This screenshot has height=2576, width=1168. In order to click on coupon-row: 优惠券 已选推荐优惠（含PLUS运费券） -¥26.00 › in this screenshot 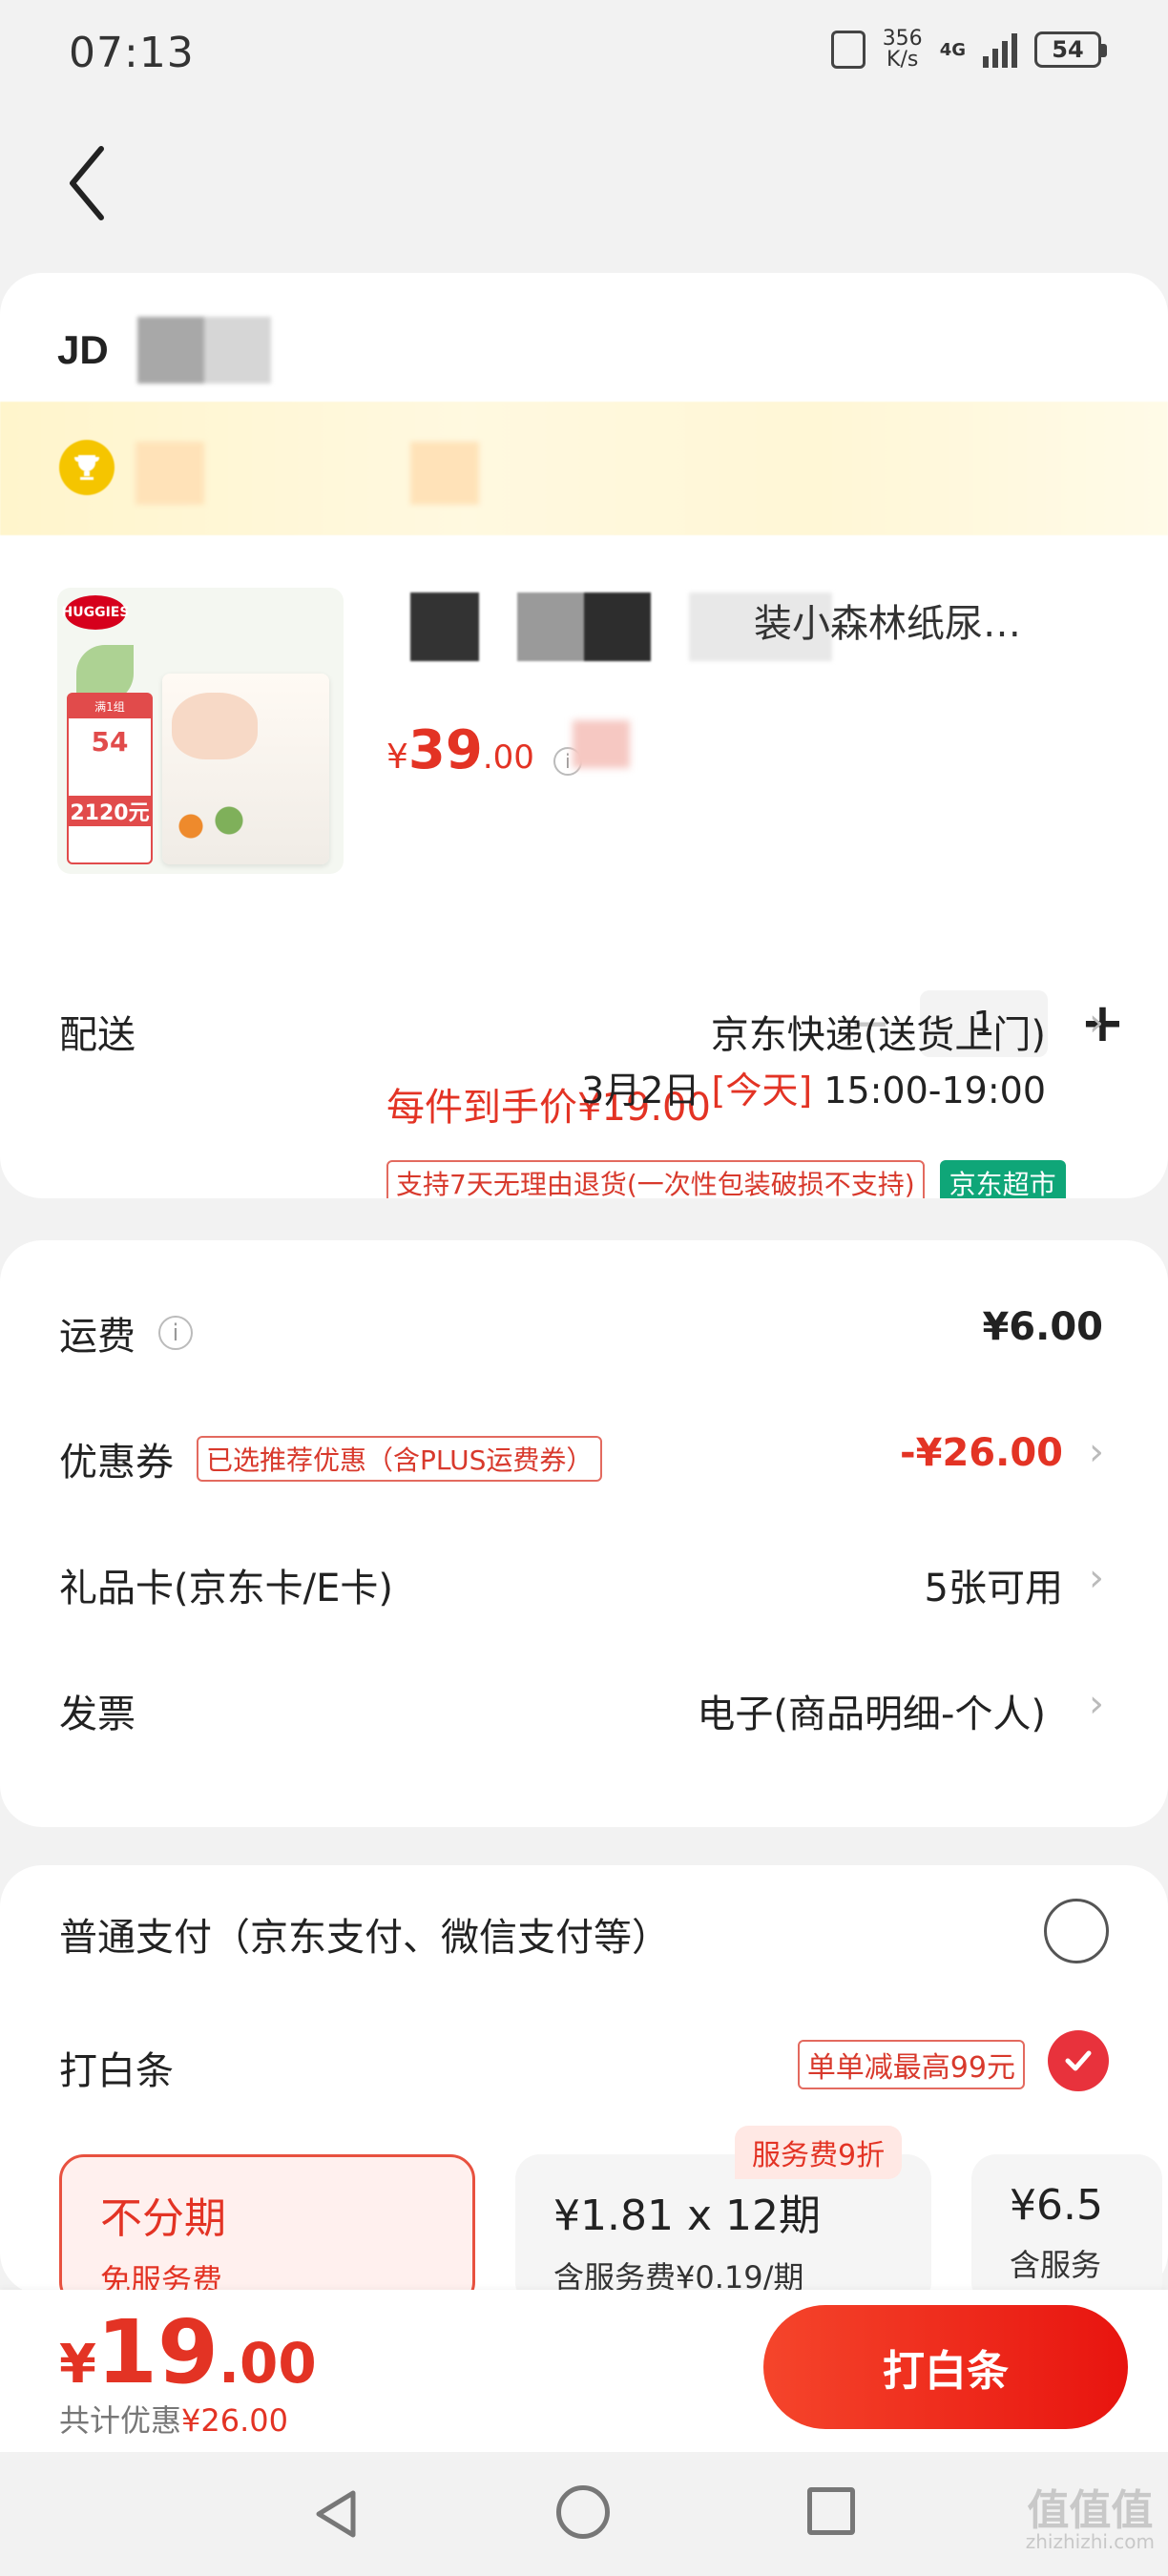, I will do `click(584, 1452)`.